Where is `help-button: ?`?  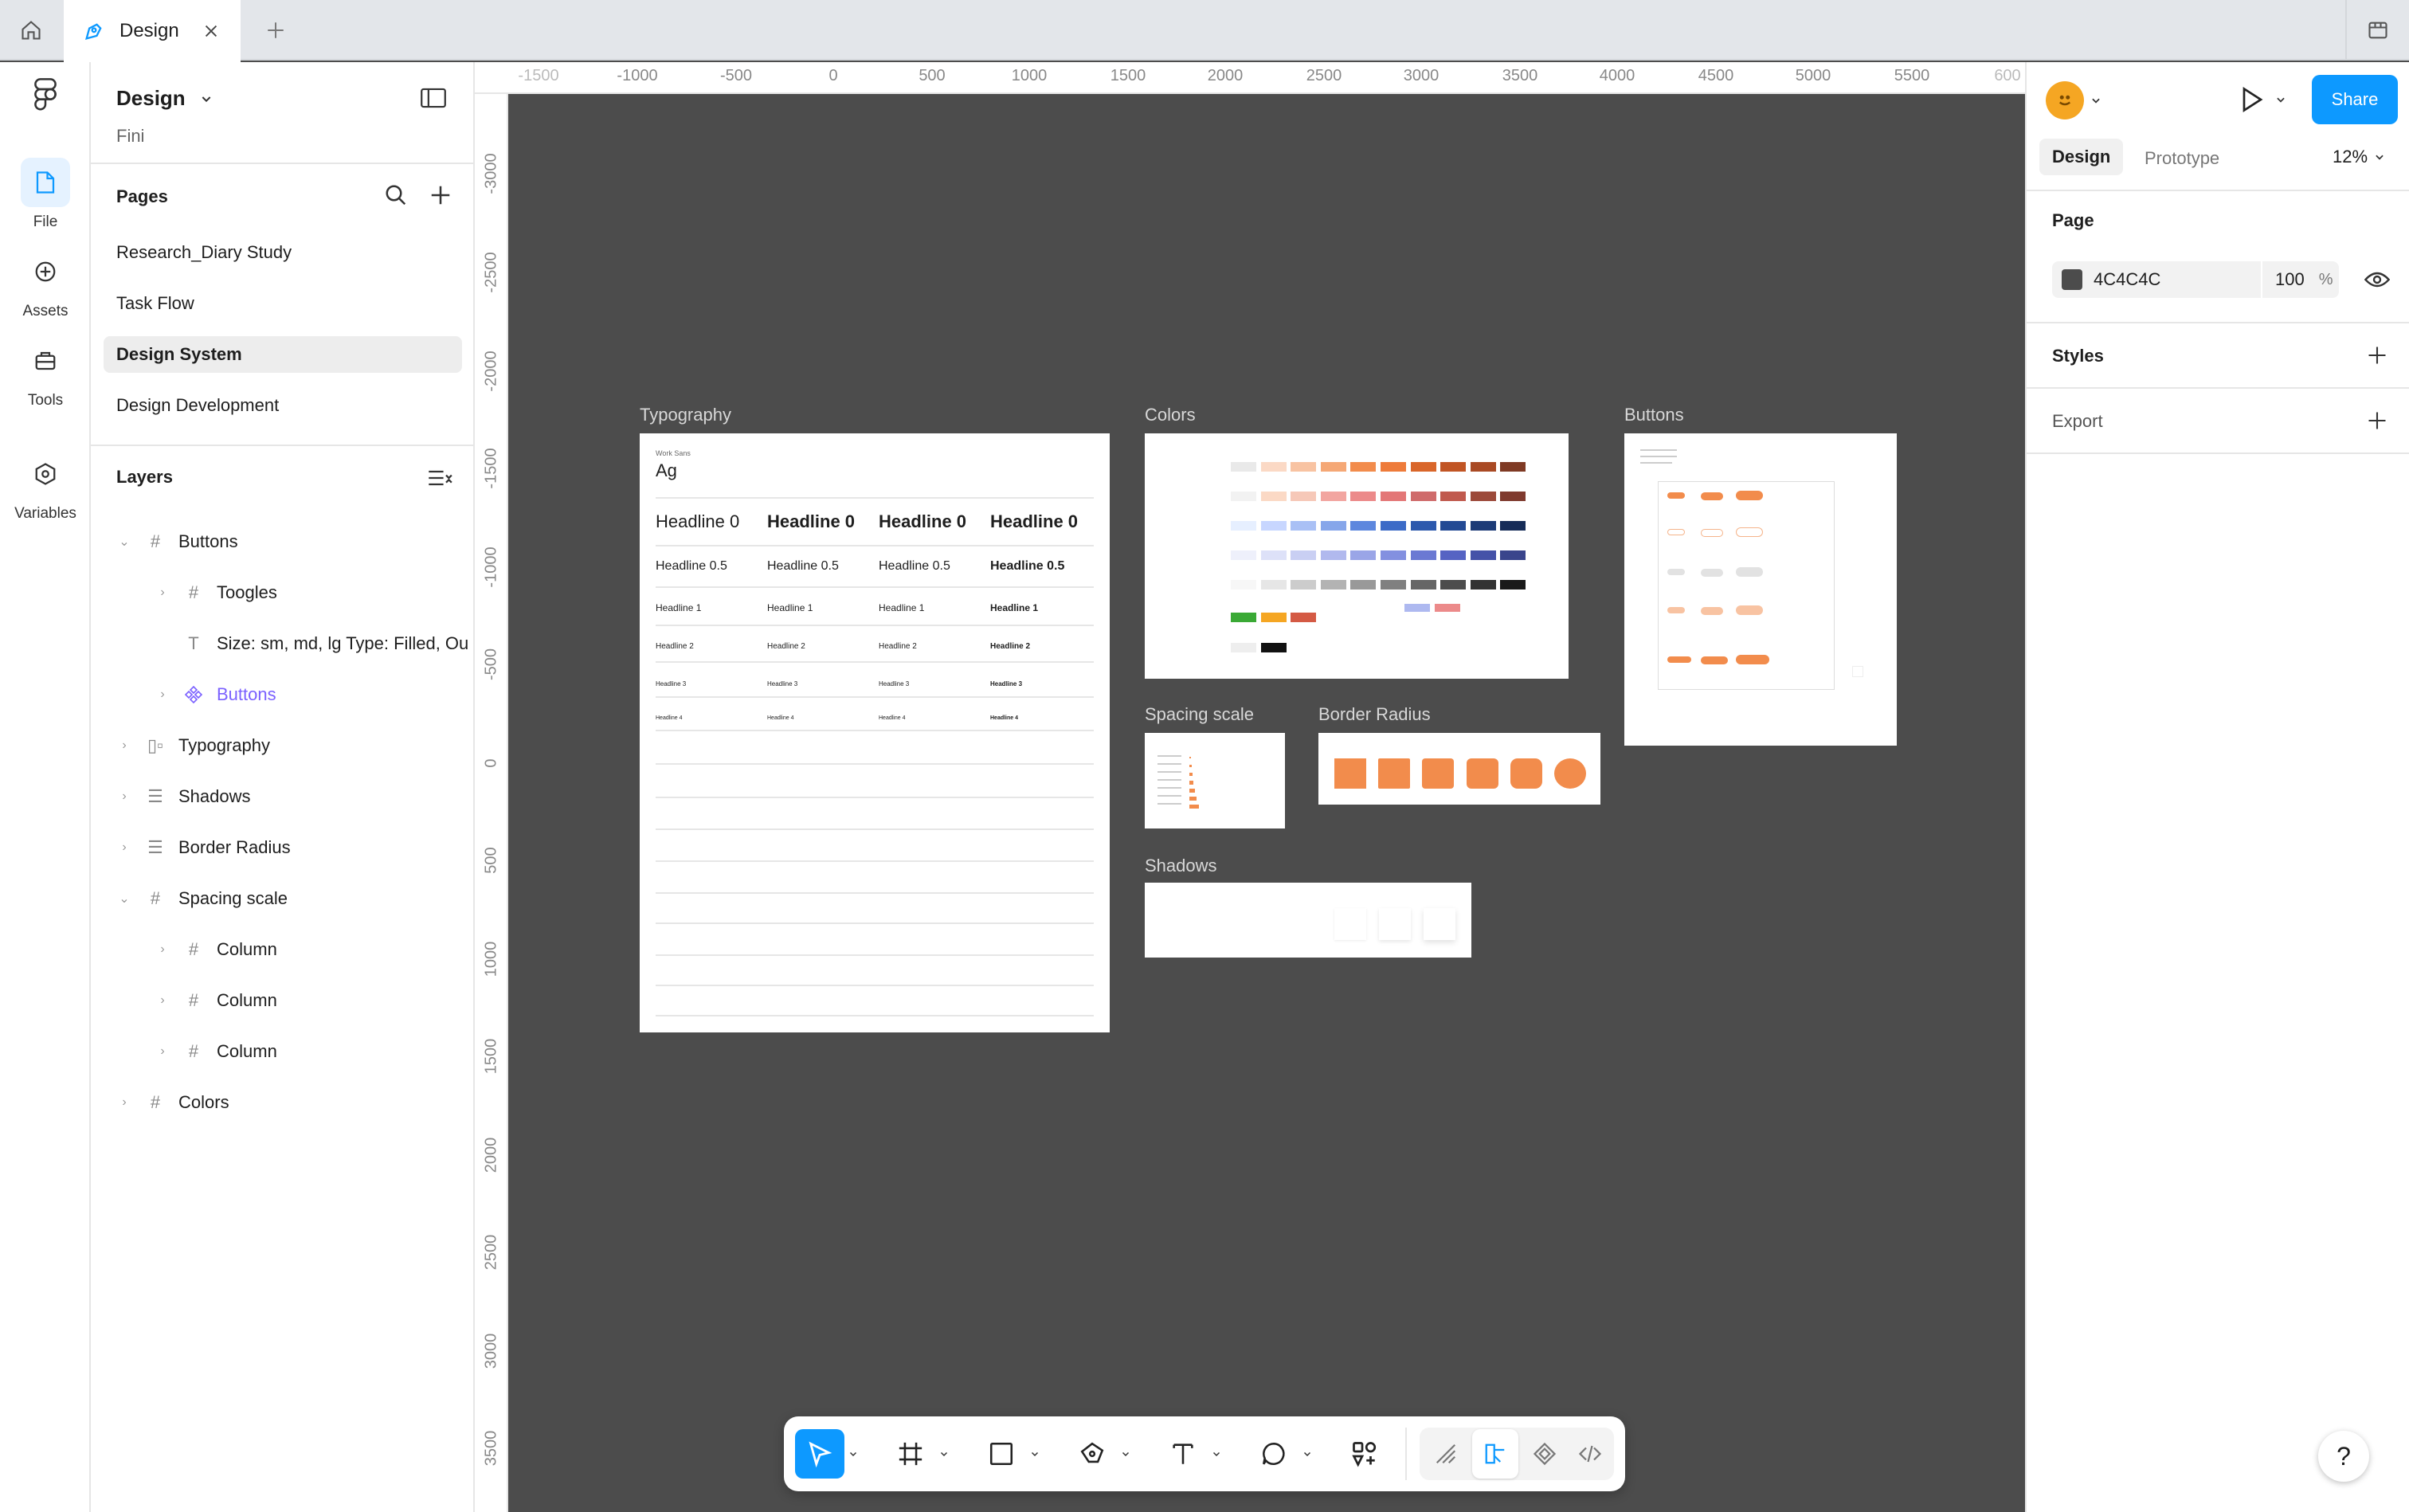
help-button: ? is located at coordinates (2343, 1457).